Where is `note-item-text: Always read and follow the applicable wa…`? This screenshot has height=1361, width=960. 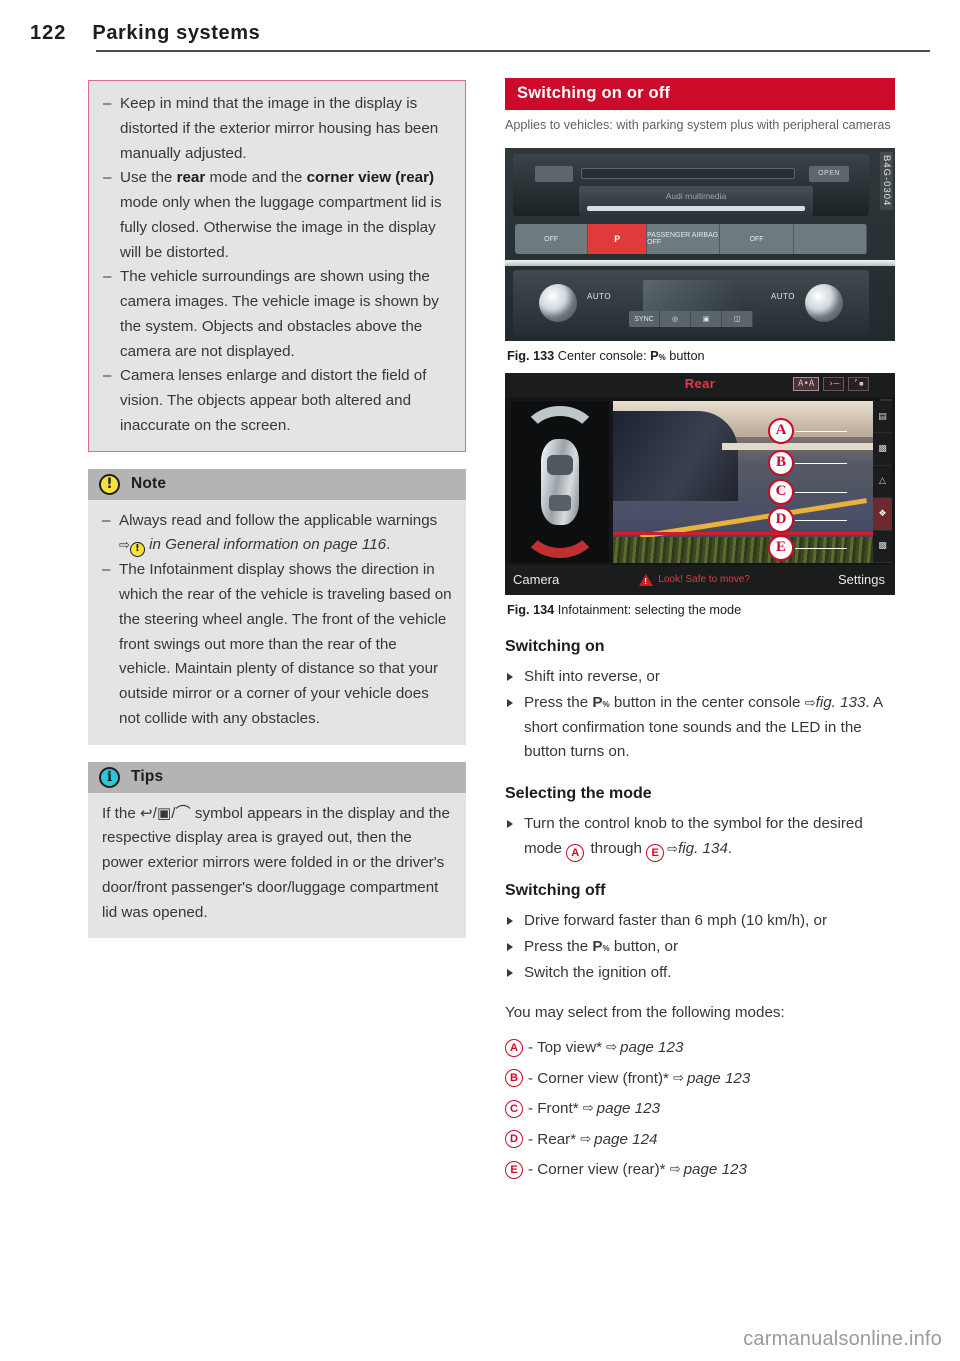
note-item-text: Always read and follow the applicable wa… is located at coordinates (278, 520).